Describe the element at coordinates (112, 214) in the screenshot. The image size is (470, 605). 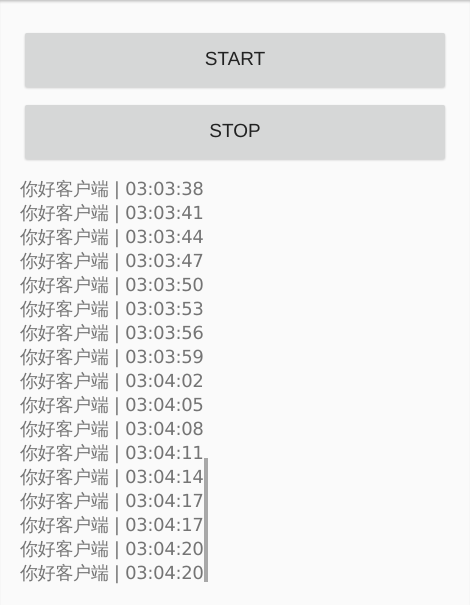
I see `log-line: 你好客户端 | 03:03:41` at that location.